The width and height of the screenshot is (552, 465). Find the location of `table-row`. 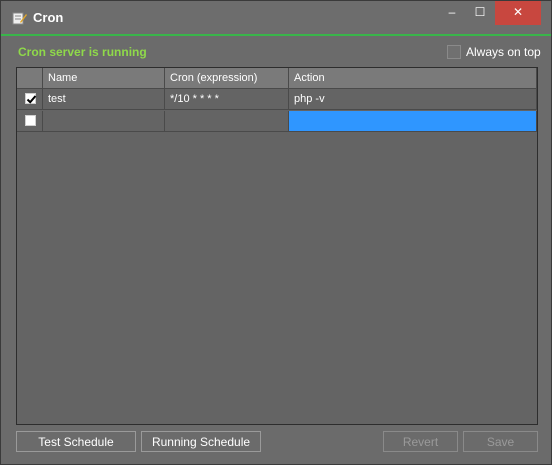

table-row is located at coordinates (277, 122).